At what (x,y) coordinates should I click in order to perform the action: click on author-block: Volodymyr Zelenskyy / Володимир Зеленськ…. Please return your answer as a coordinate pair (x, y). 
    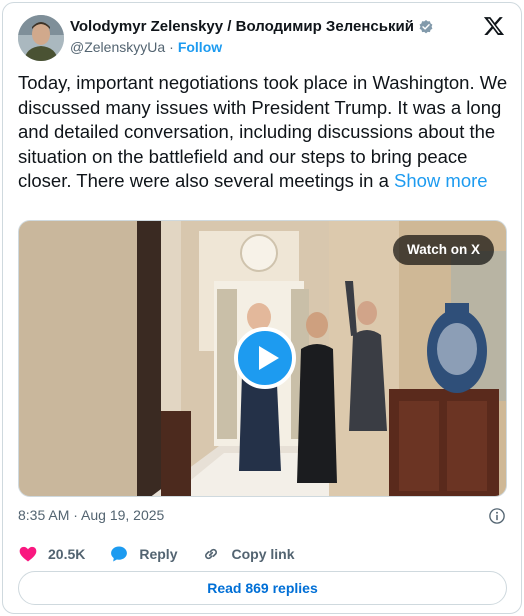
    Looking at the image, I should click on (252, 36).